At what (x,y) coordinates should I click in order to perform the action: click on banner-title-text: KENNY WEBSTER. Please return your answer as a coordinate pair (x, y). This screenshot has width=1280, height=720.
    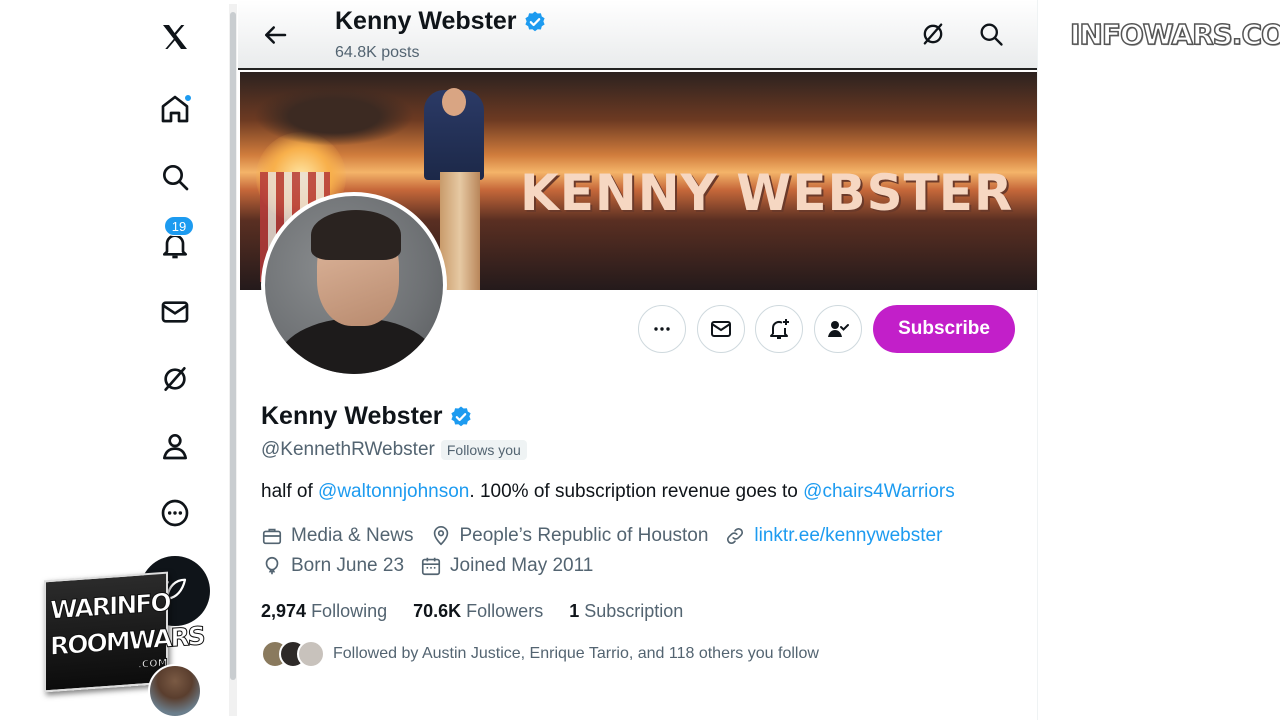
    Looking at the image, I should click on (767, 193).